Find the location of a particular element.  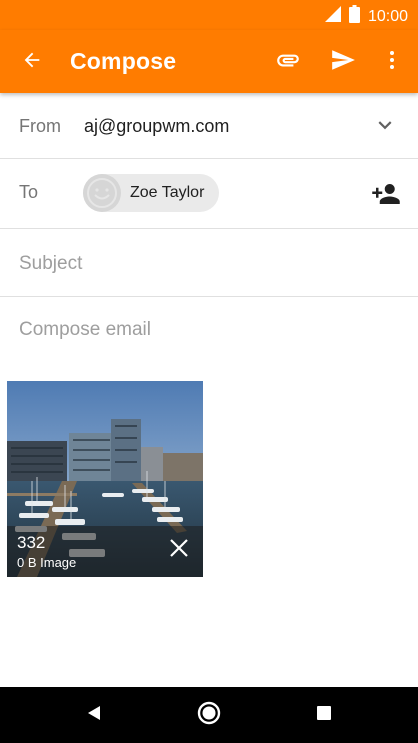

to-row: To Zoe Taylor is located at coordinates (209, 194).